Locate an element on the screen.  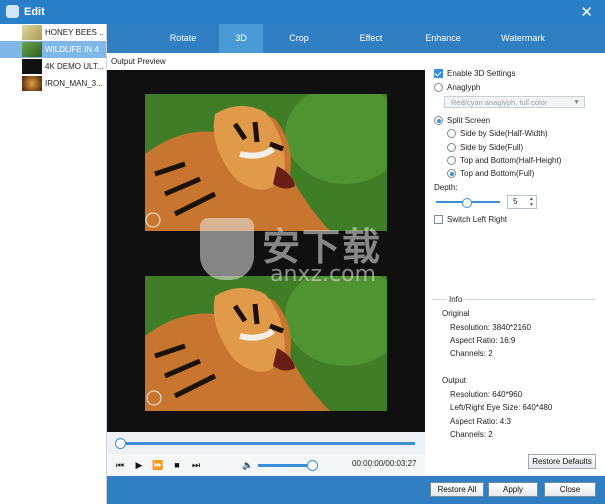
bottom-frame-image is located at coordinates (266, 343).